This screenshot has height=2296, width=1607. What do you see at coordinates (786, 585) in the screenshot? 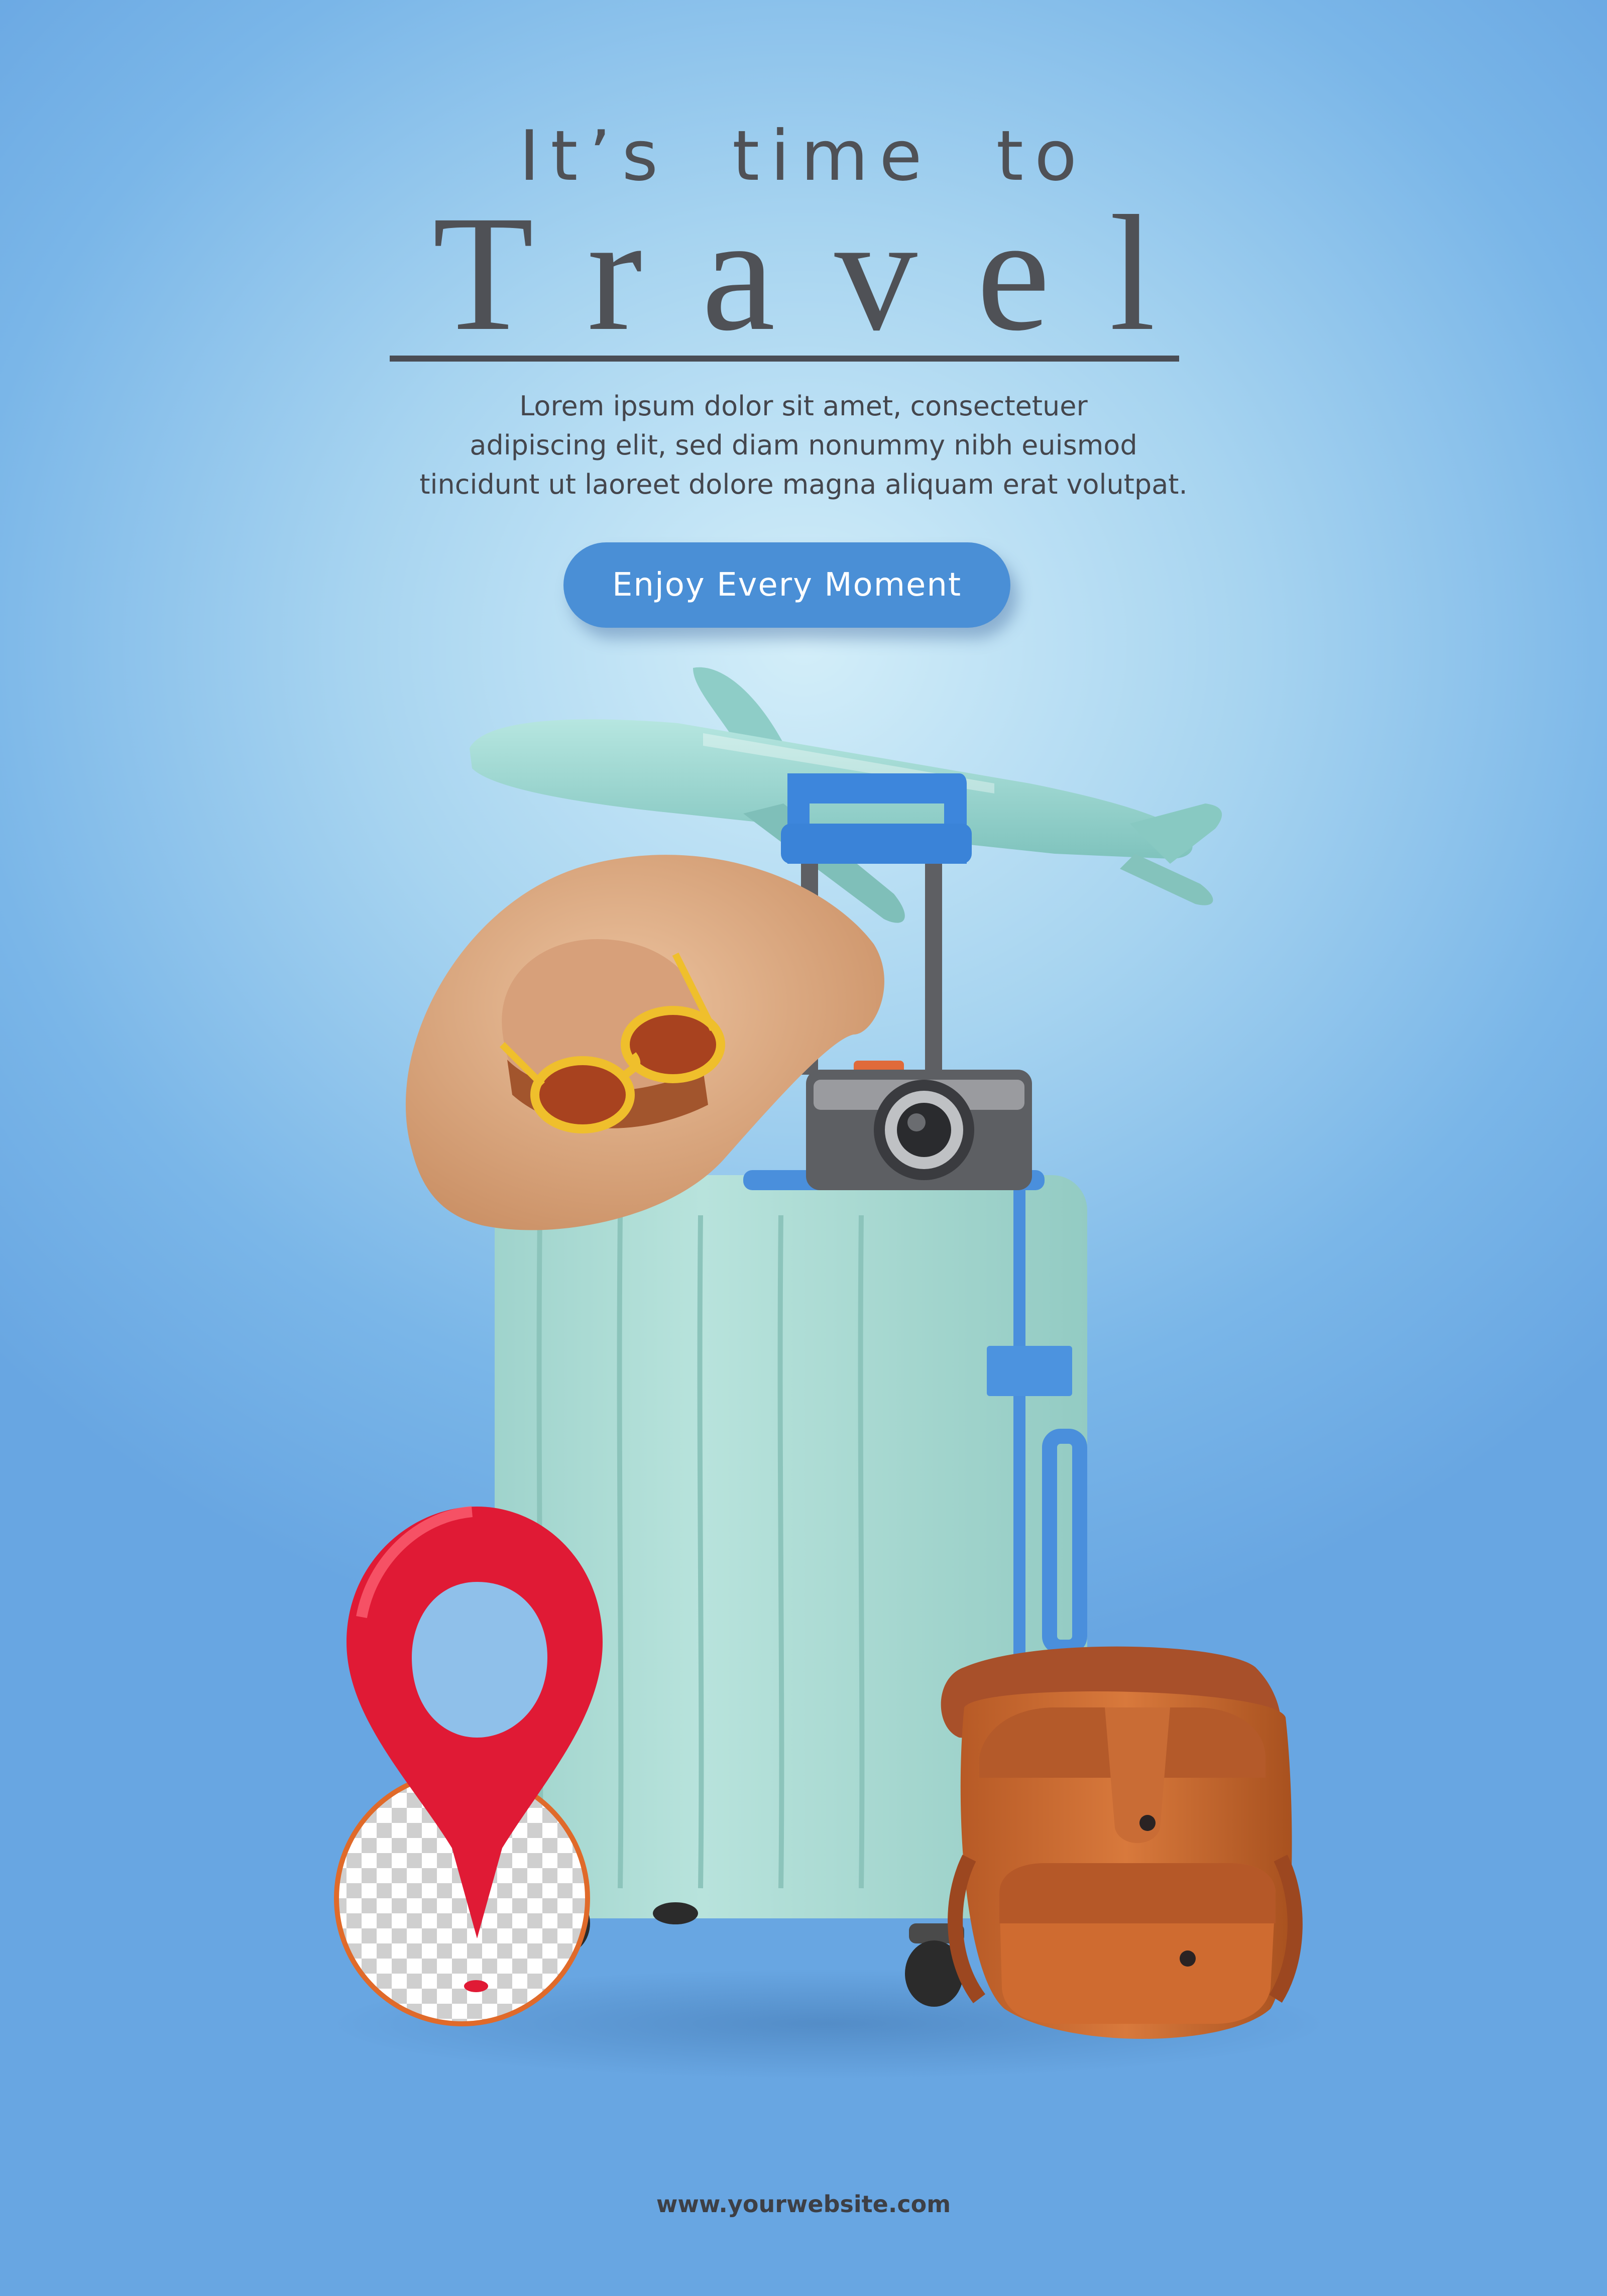
I see `enjoy-every-moment-button: Enjoy Every Moment` at bounding box center [786, 585].